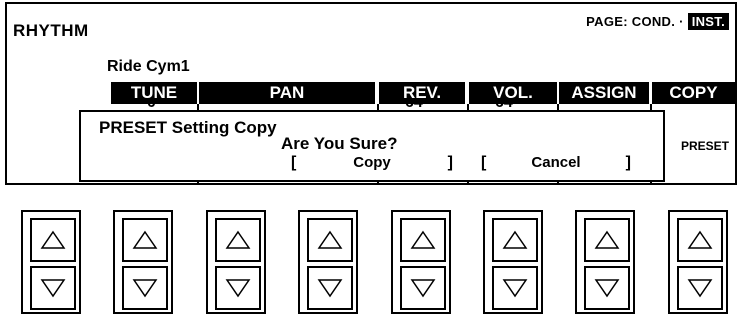 Image resolution: width=747 pixels, height=315 pixels. What do you see at coordinates (422, 93) in the screenshot?
I see `column-rev-header: REV.` at bounding box center [422, 93].